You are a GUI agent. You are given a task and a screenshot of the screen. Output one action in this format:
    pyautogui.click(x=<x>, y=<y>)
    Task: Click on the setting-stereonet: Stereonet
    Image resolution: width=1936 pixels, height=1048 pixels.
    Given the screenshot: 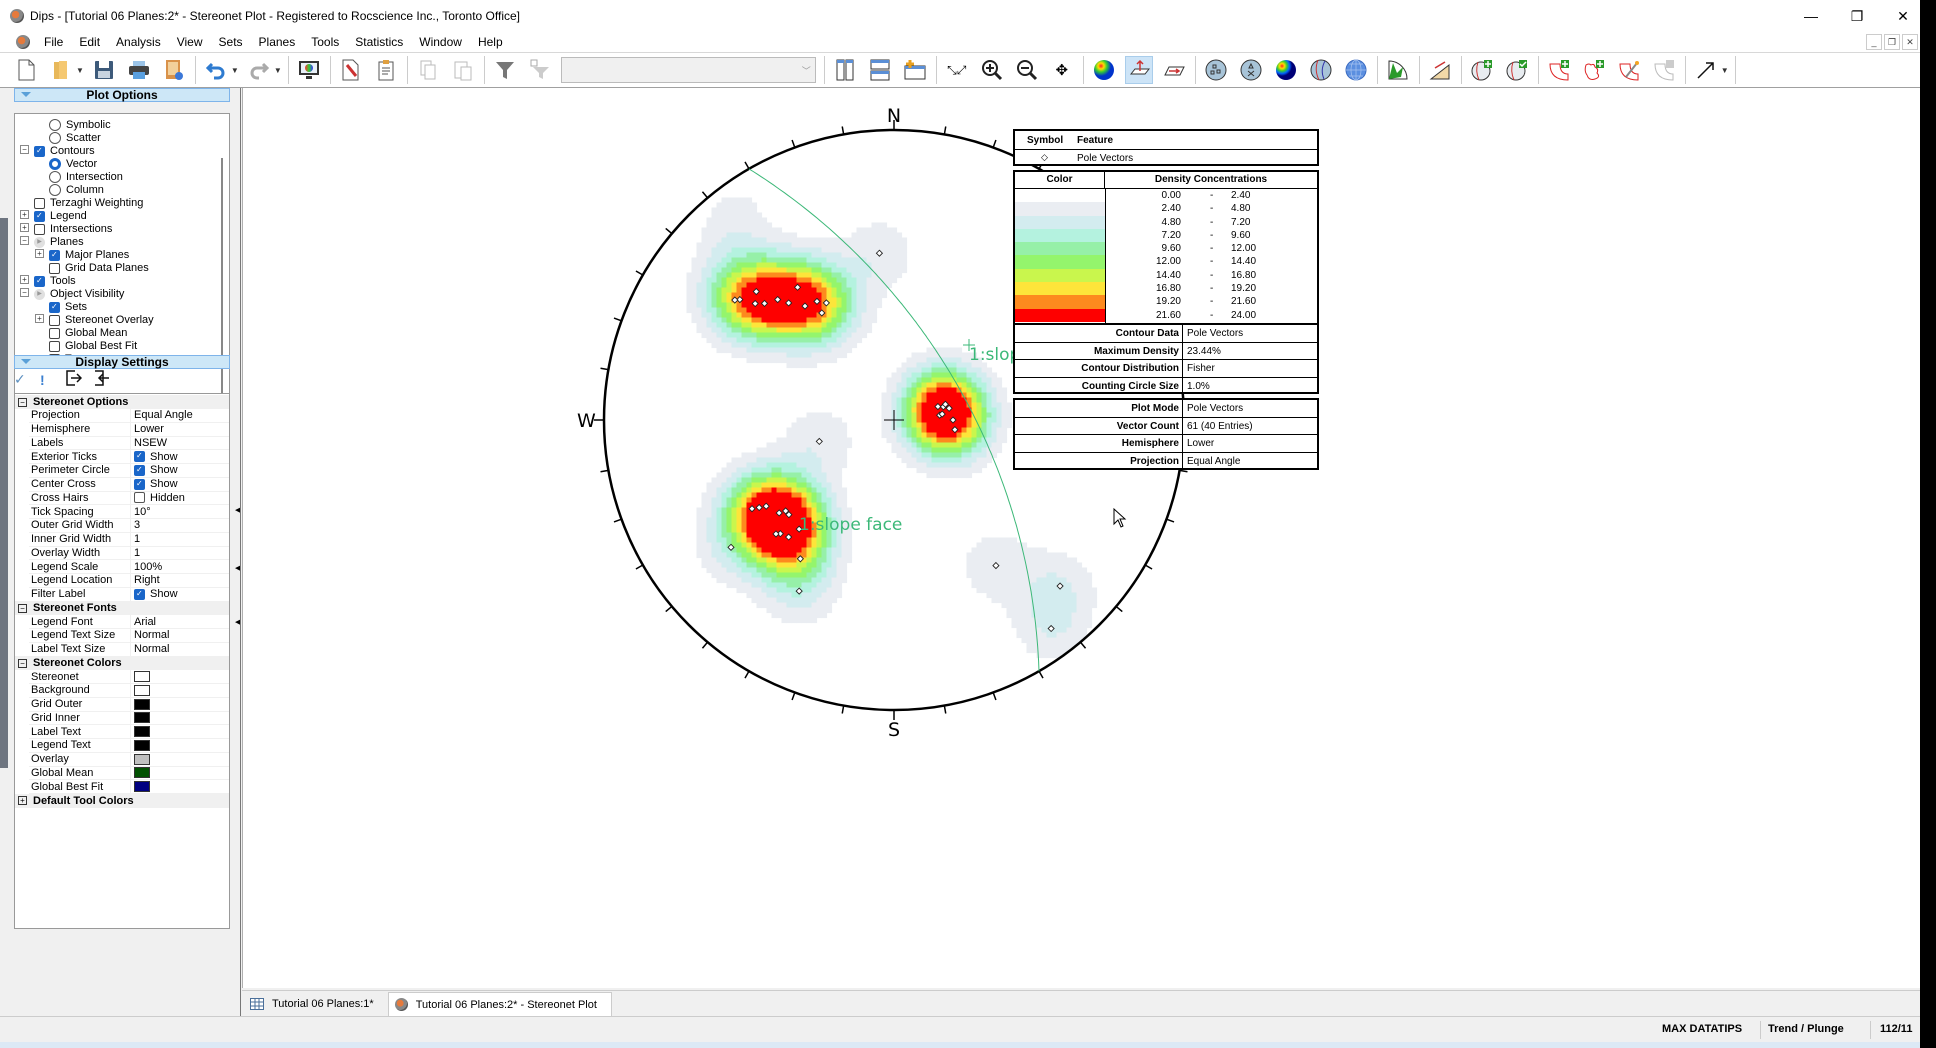 What is the action you would take?
    pyautogui.click(x=129, y=676)
    